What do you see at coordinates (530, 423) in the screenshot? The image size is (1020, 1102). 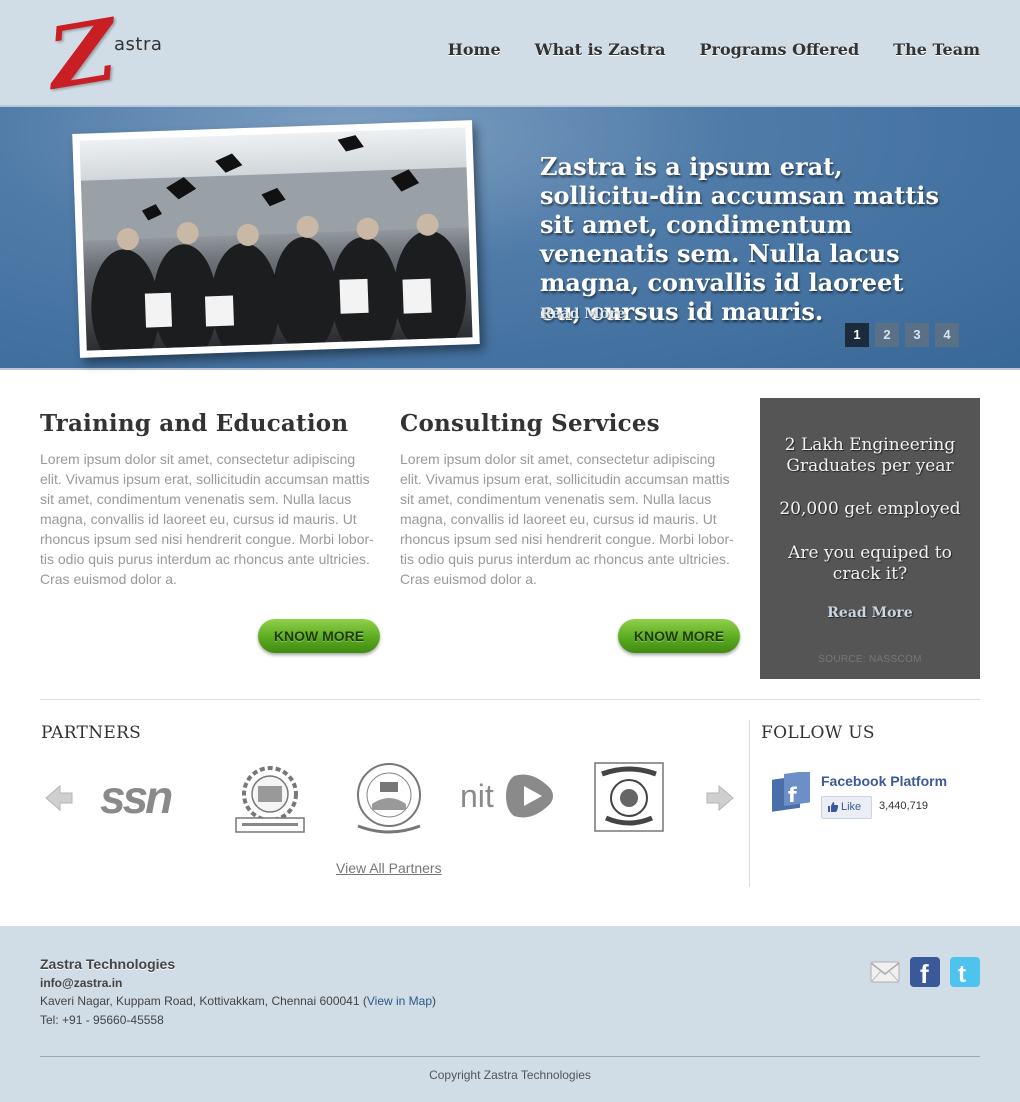 I see `section-title: Consulting Services` at bounding box center [530, 423].